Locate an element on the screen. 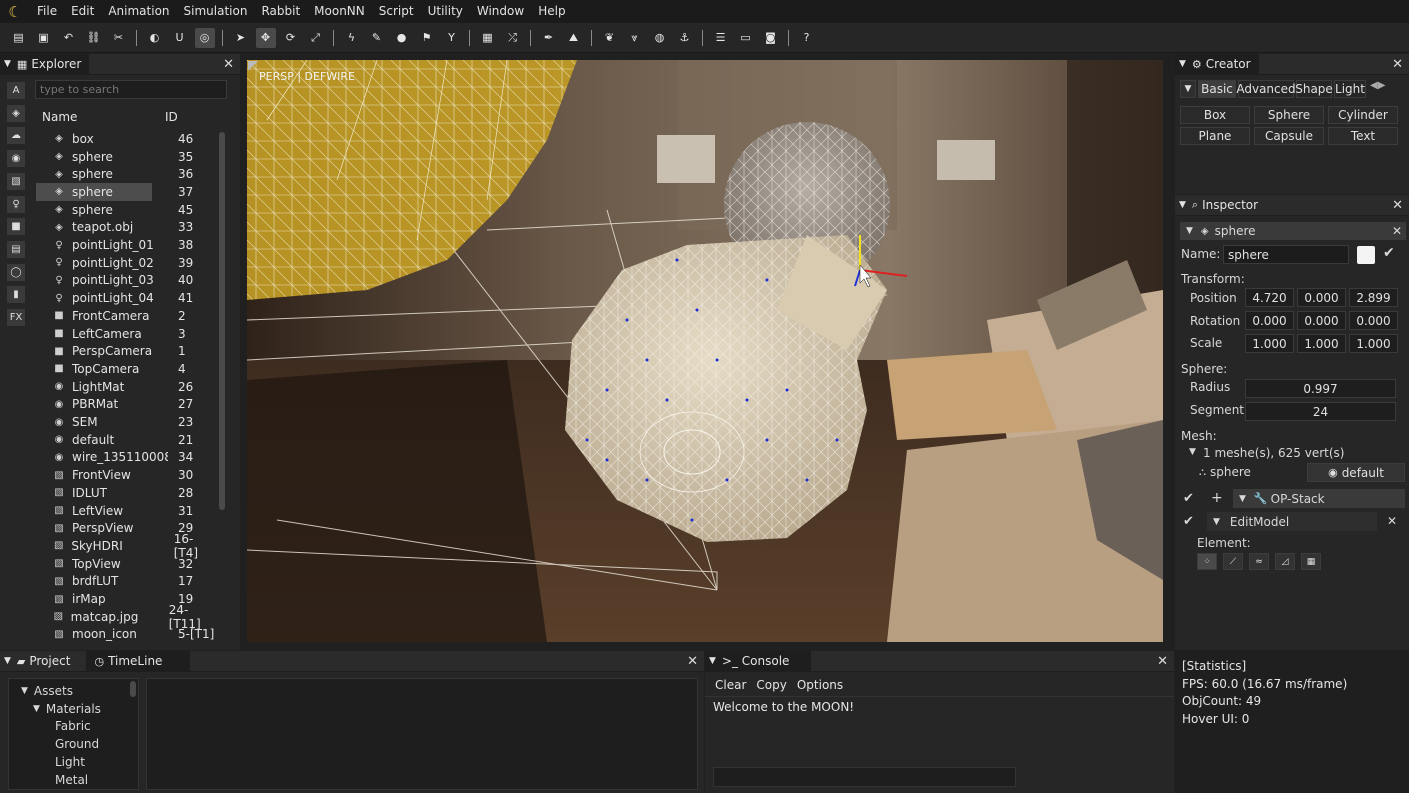 The image size is (1409, 793). viewport-mode-label: PERSP | DEFWIRE is located at coordinates (307, 76).